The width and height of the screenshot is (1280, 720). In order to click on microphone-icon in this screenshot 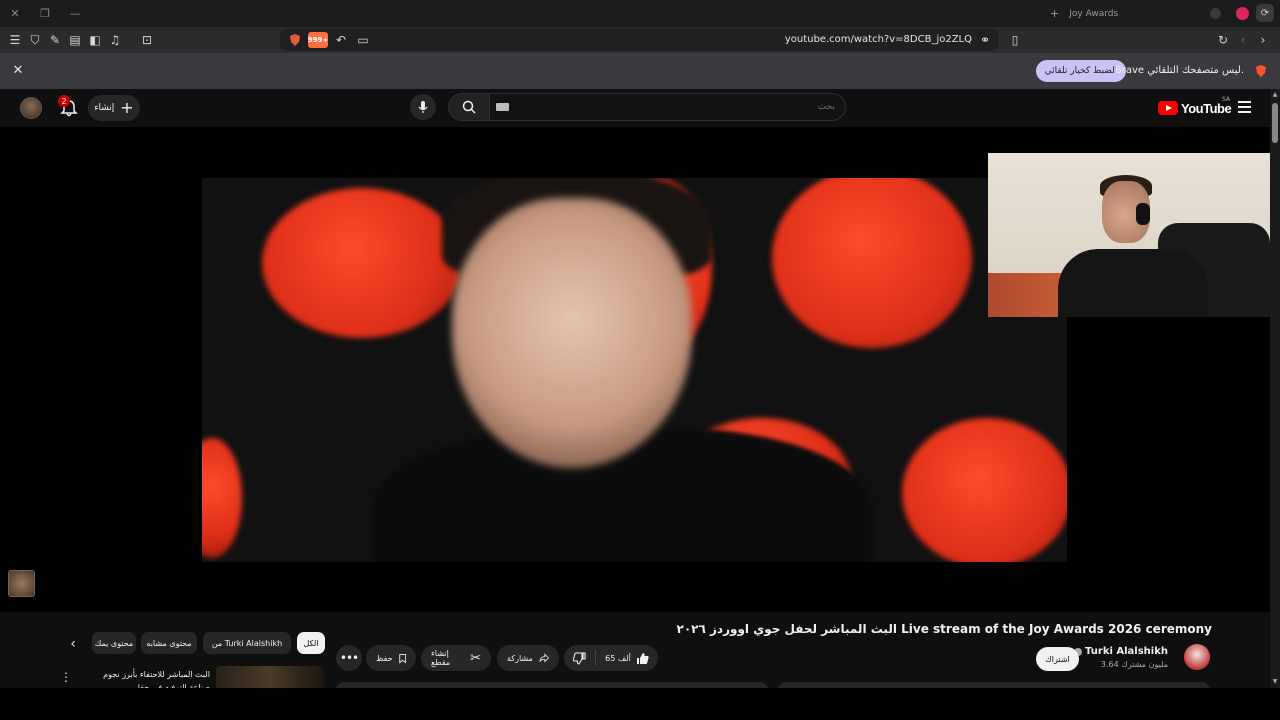, I will do `click(423, 107)`.